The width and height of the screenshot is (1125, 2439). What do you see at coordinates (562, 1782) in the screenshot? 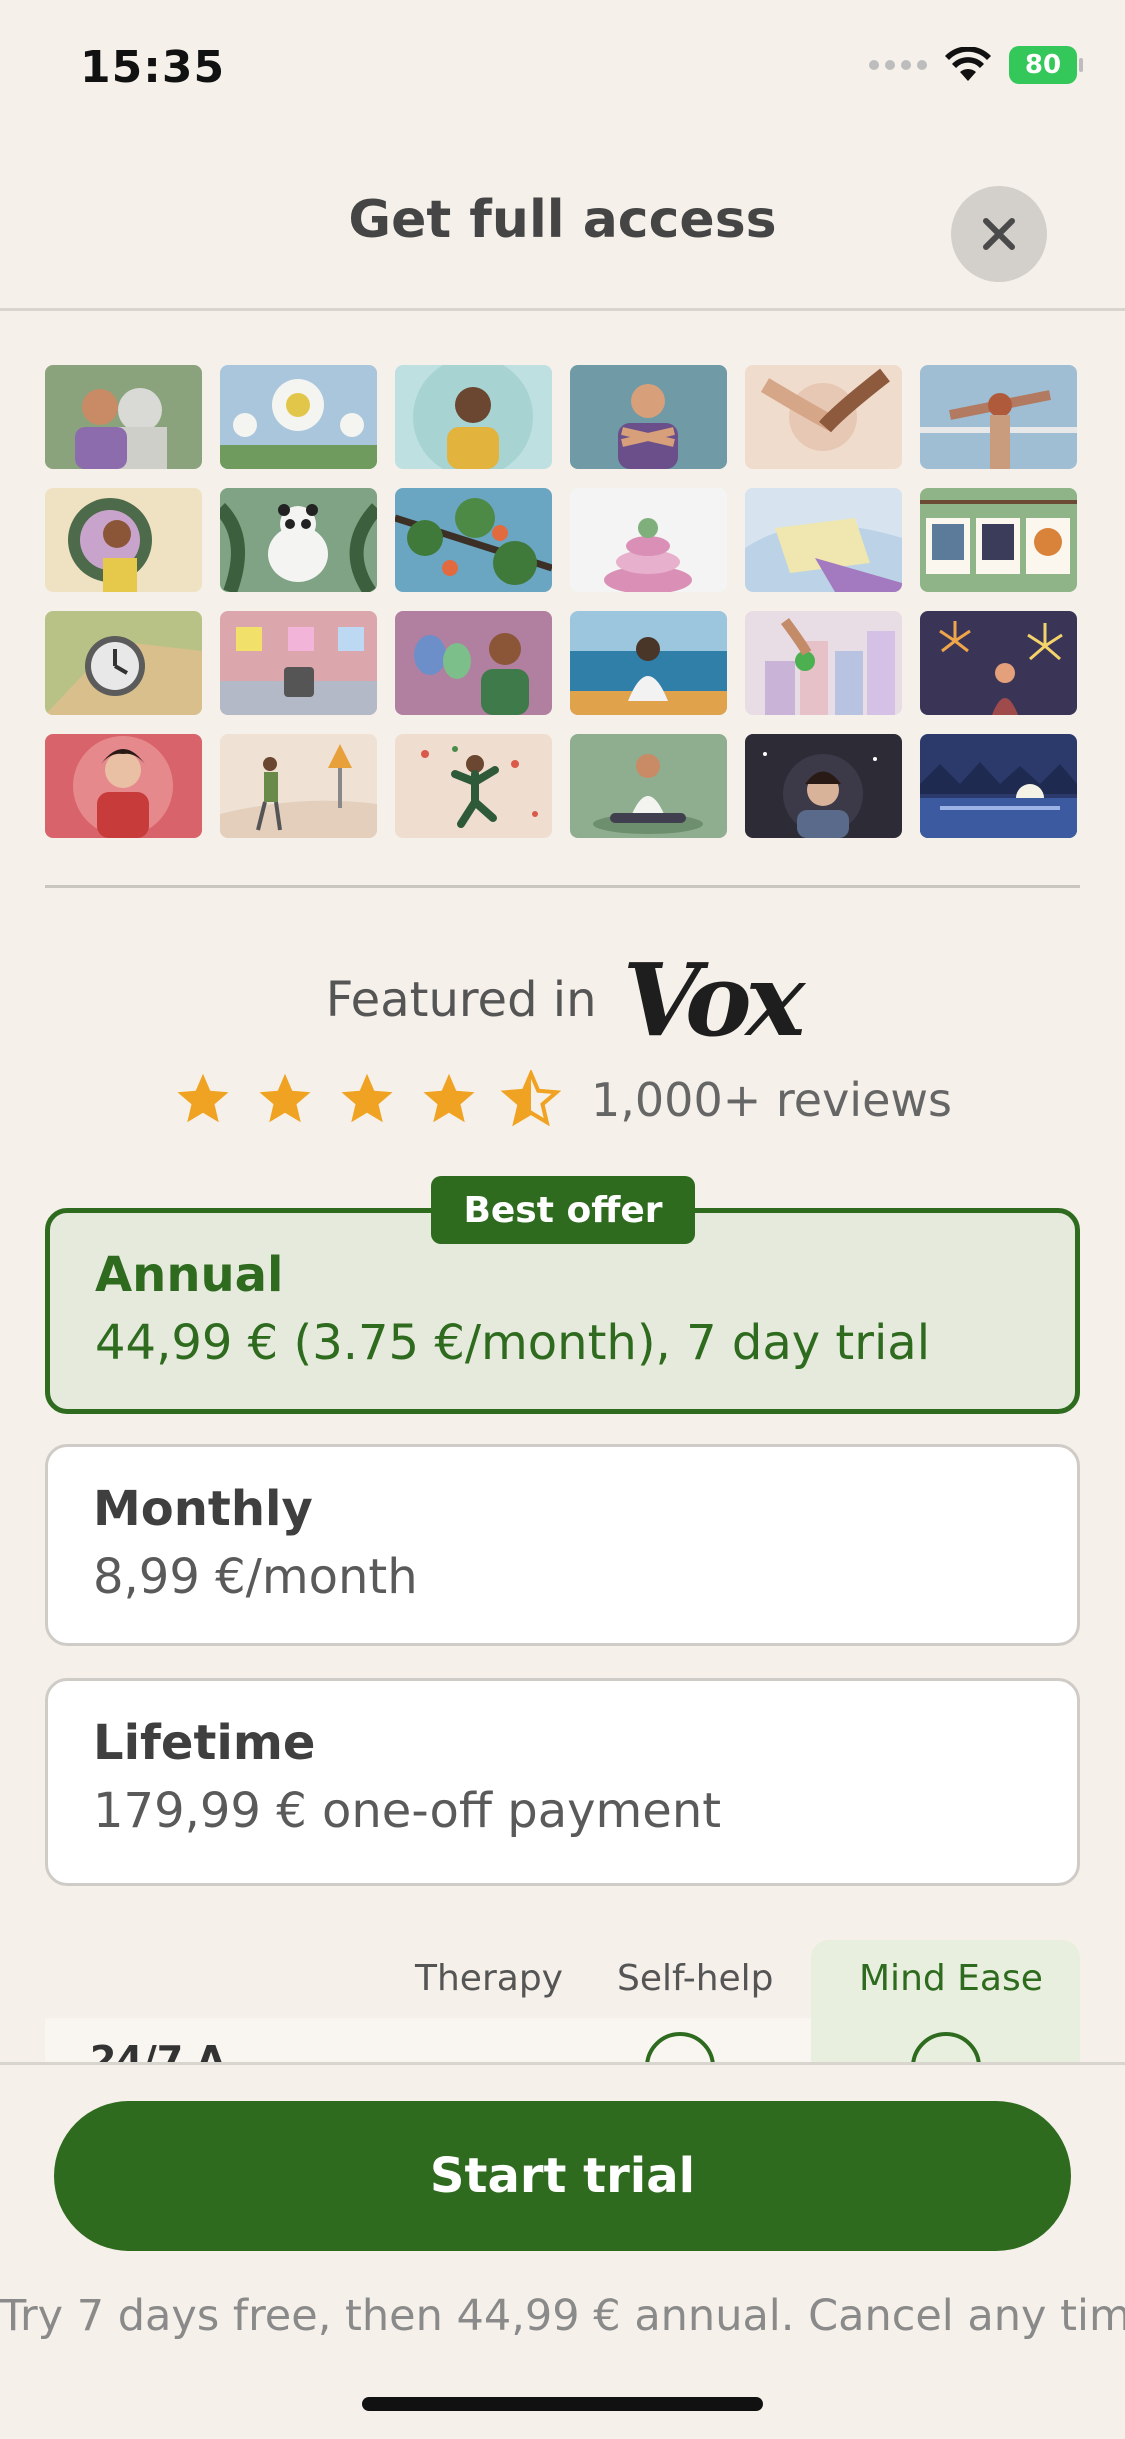
I see `plan-option-lifetime: Lifetime 179,99 € one-off payment` at bounding box center [562, 1782].